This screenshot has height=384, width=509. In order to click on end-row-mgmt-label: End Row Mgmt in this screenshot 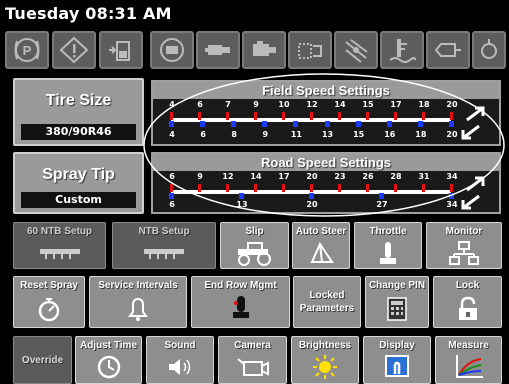, I will do `click(240, 285)`.